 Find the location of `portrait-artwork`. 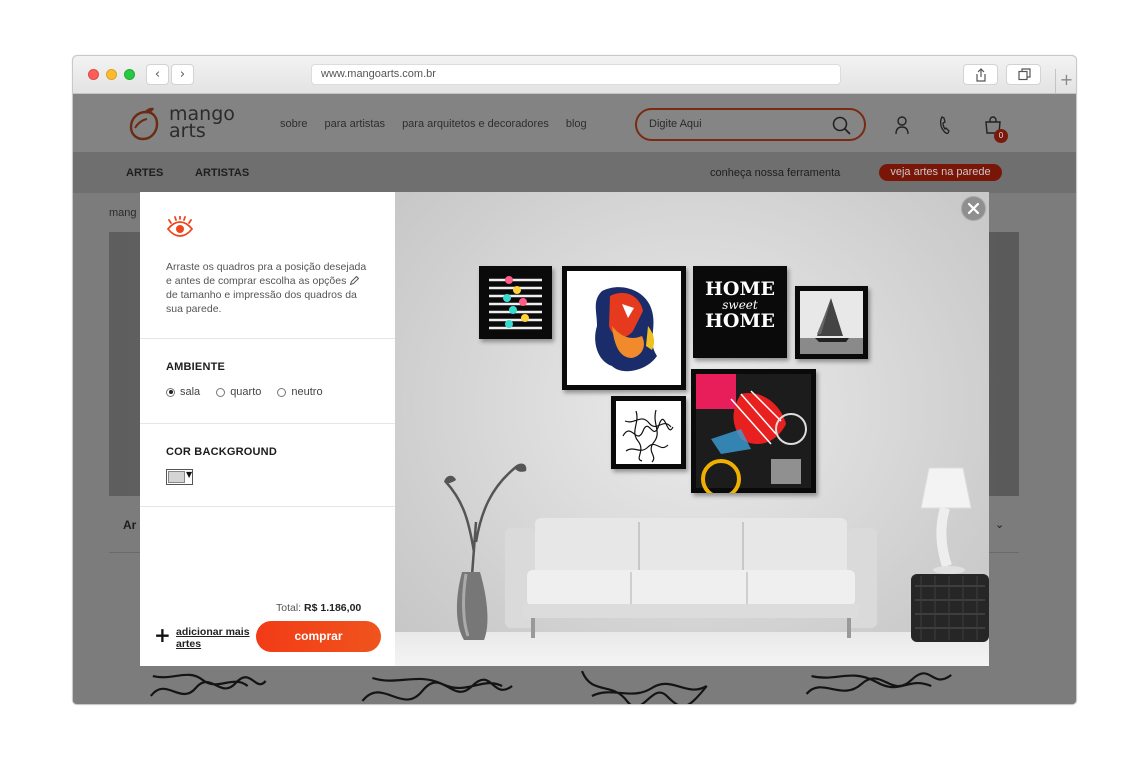

portrait-artwork is located at coordinates (624, 328).